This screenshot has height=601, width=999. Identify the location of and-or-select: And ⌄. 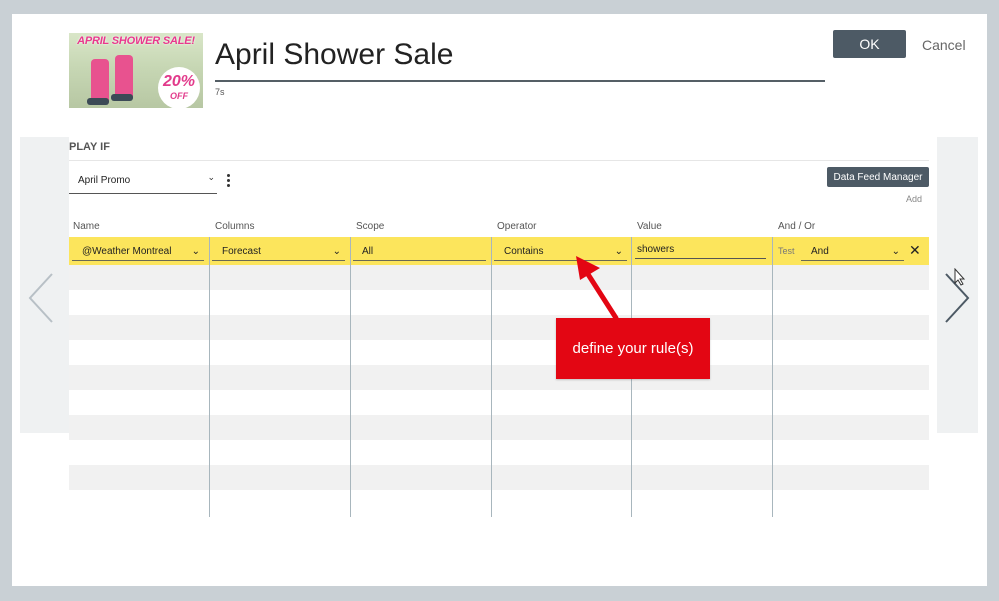
(852, 251).